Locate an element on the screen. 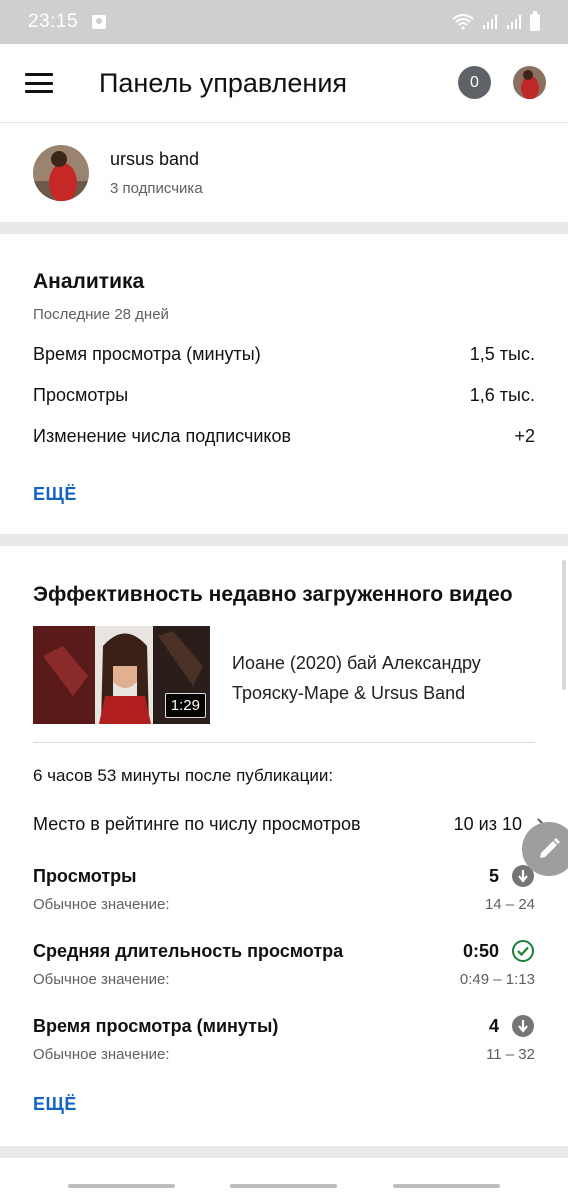 The width and height of the screenshot is (568, 1200). next-card-peek is located at coordinates (284, 1179).